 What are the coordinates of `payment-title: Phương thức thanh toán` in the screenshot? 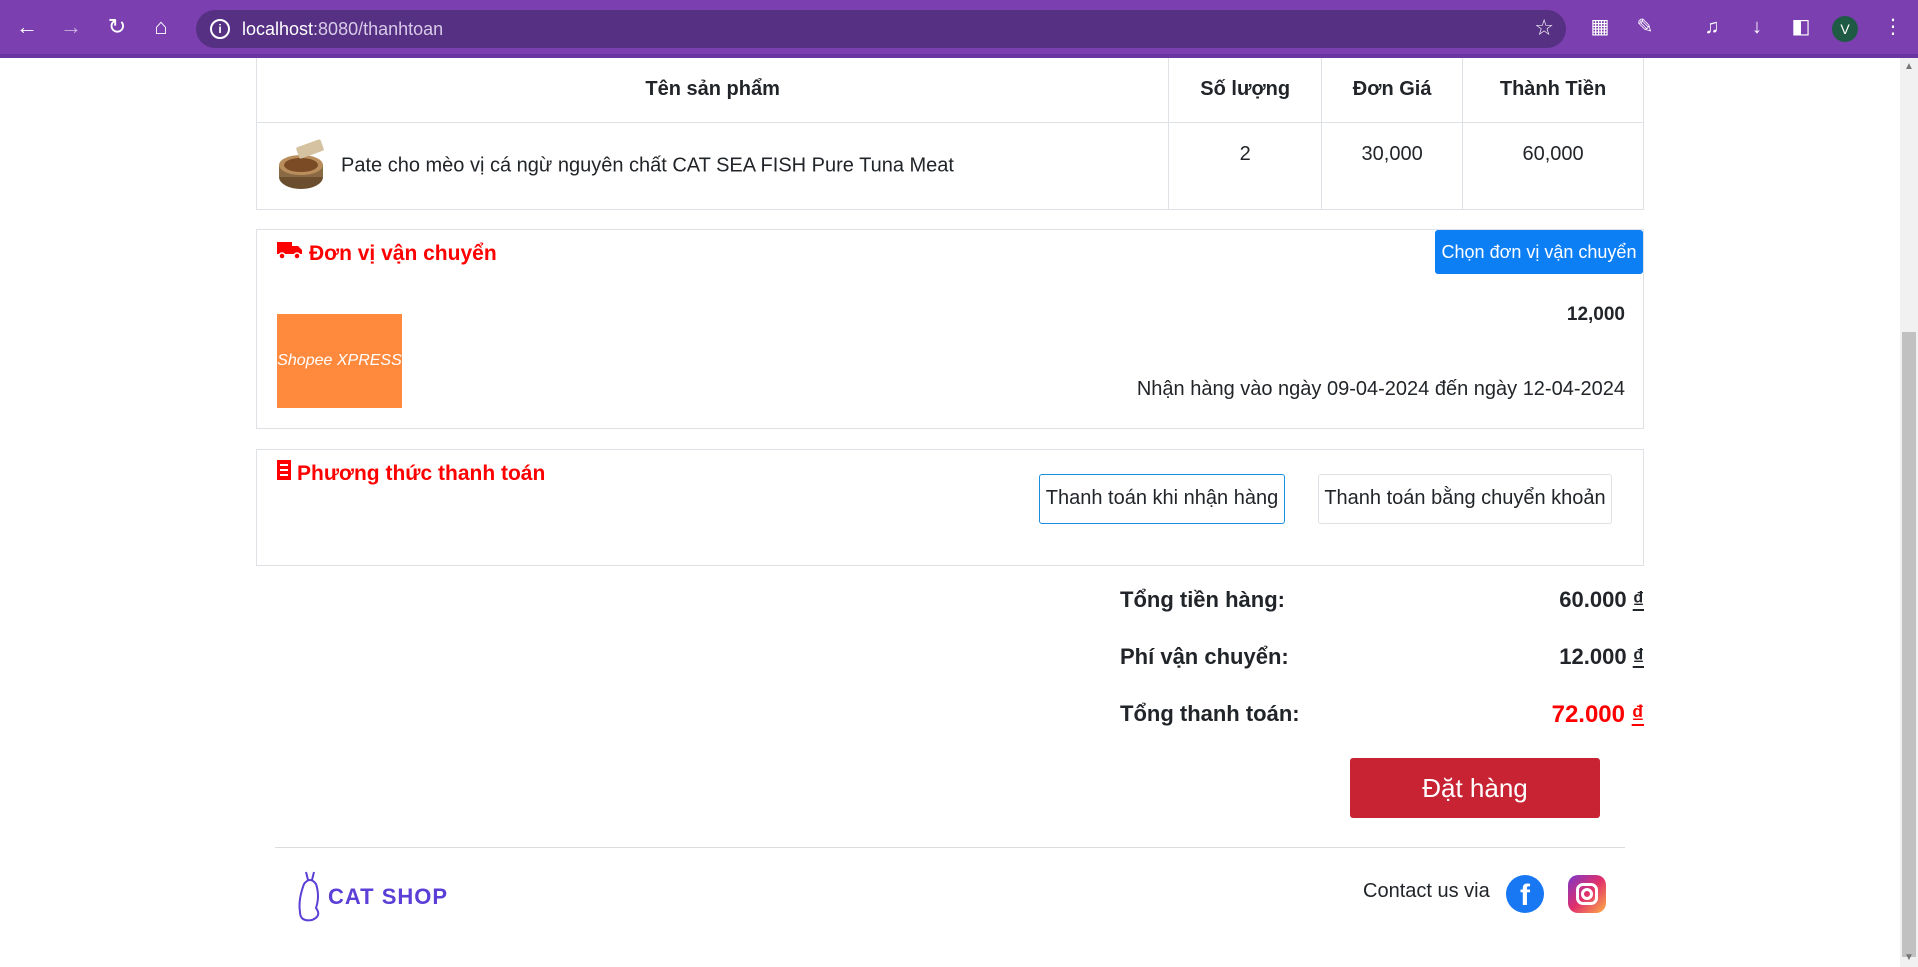 It's located at (411, 473).